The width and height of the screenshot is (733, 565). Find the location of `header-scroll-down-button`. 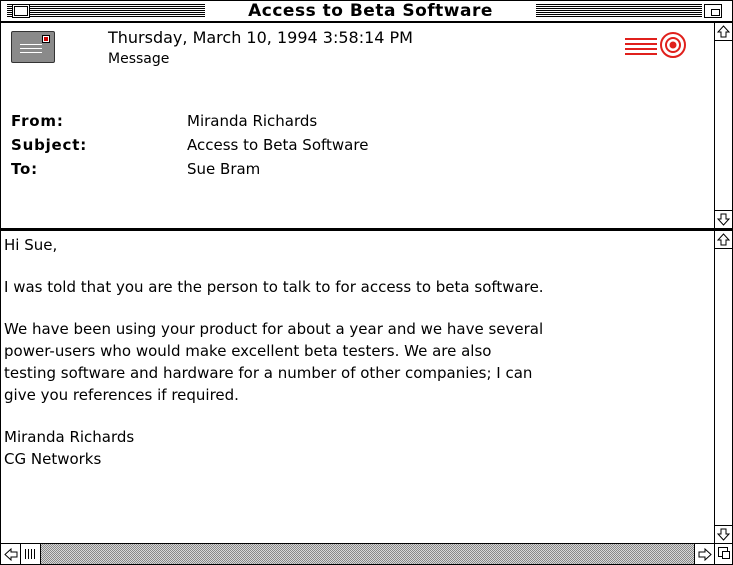

header-scroll-down-button is located at coordinates (723, 219).